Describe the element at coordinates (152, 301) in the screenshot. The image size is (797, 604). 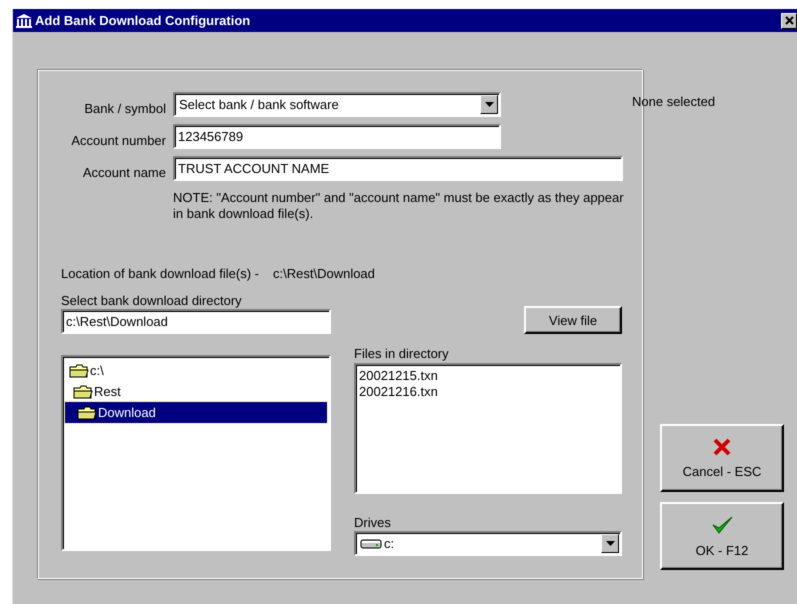
I see `directory-label: Select bank download directory` at that location.